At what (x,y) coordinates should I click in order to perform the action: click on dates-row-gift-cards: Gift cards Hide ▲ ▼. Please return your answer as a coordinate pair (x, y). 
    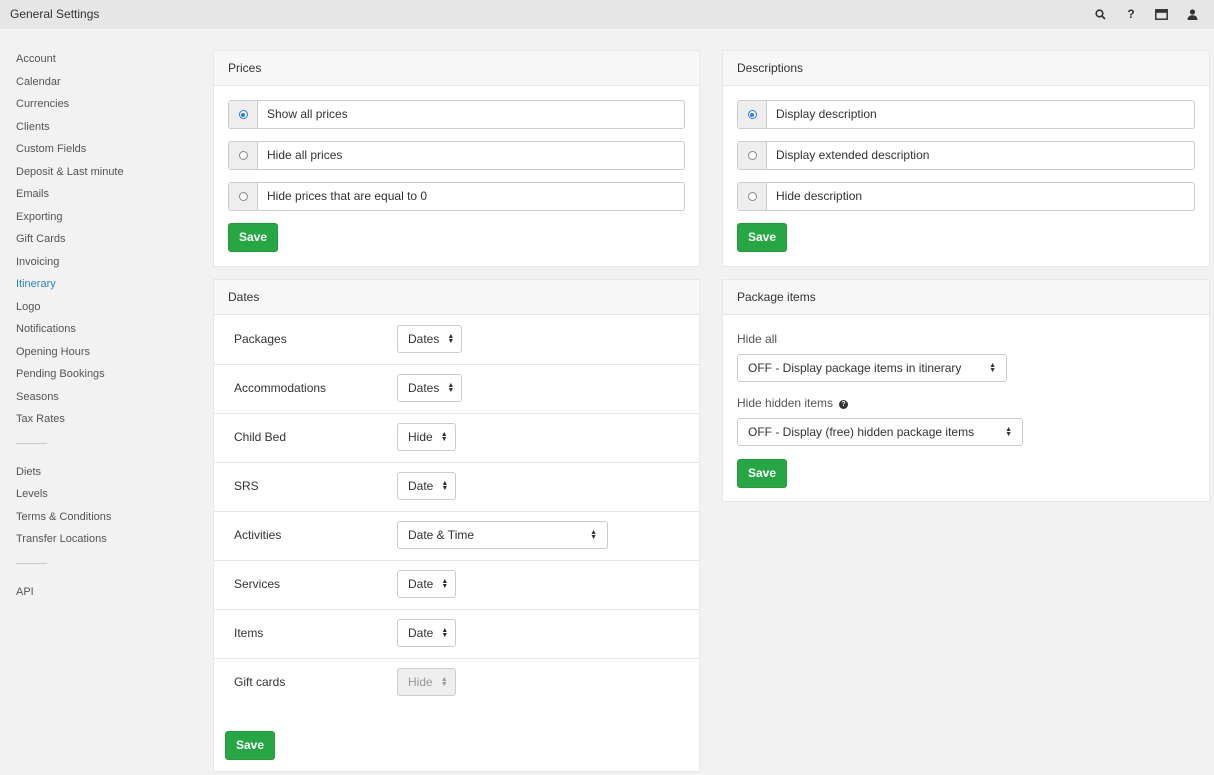
    Looking at the image, I should click on (457, 683).